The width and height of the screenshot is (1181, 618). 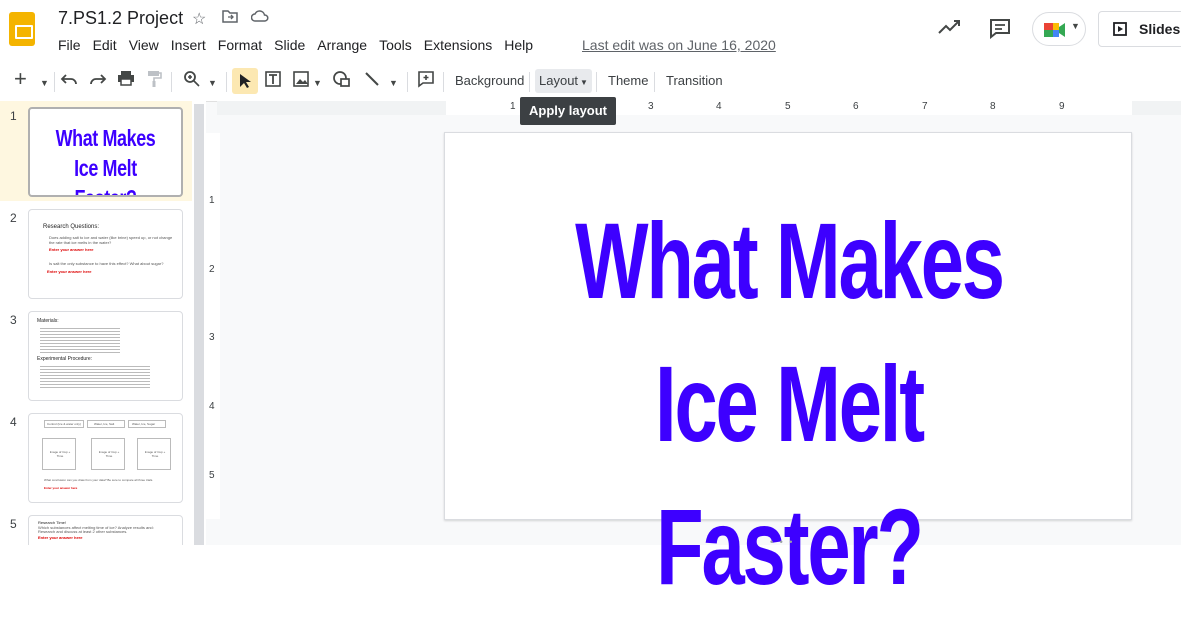 What do you see at coordinates (192, 82) in the screenshot?
I see `zoom-icon` at bounding box center [192, 82].